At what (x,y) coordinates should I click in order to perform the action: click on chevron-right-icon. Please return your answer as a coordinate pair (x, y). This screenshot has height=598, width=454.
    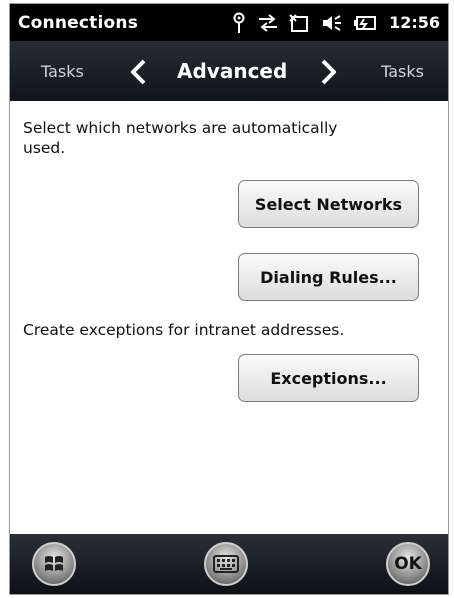
    Looking at the image, I should click on (328, 72).